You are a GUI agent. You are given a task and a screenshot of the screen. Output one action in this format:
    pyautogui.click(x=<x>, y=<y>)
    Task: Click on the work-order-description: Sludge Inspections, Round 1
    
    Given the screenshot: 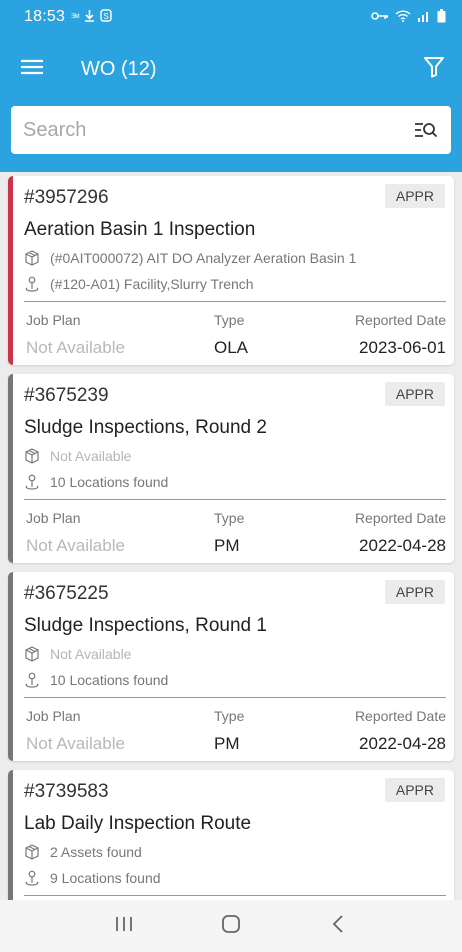 What is the action you would take?
    pyautogui.click(x=145, y=625)
    